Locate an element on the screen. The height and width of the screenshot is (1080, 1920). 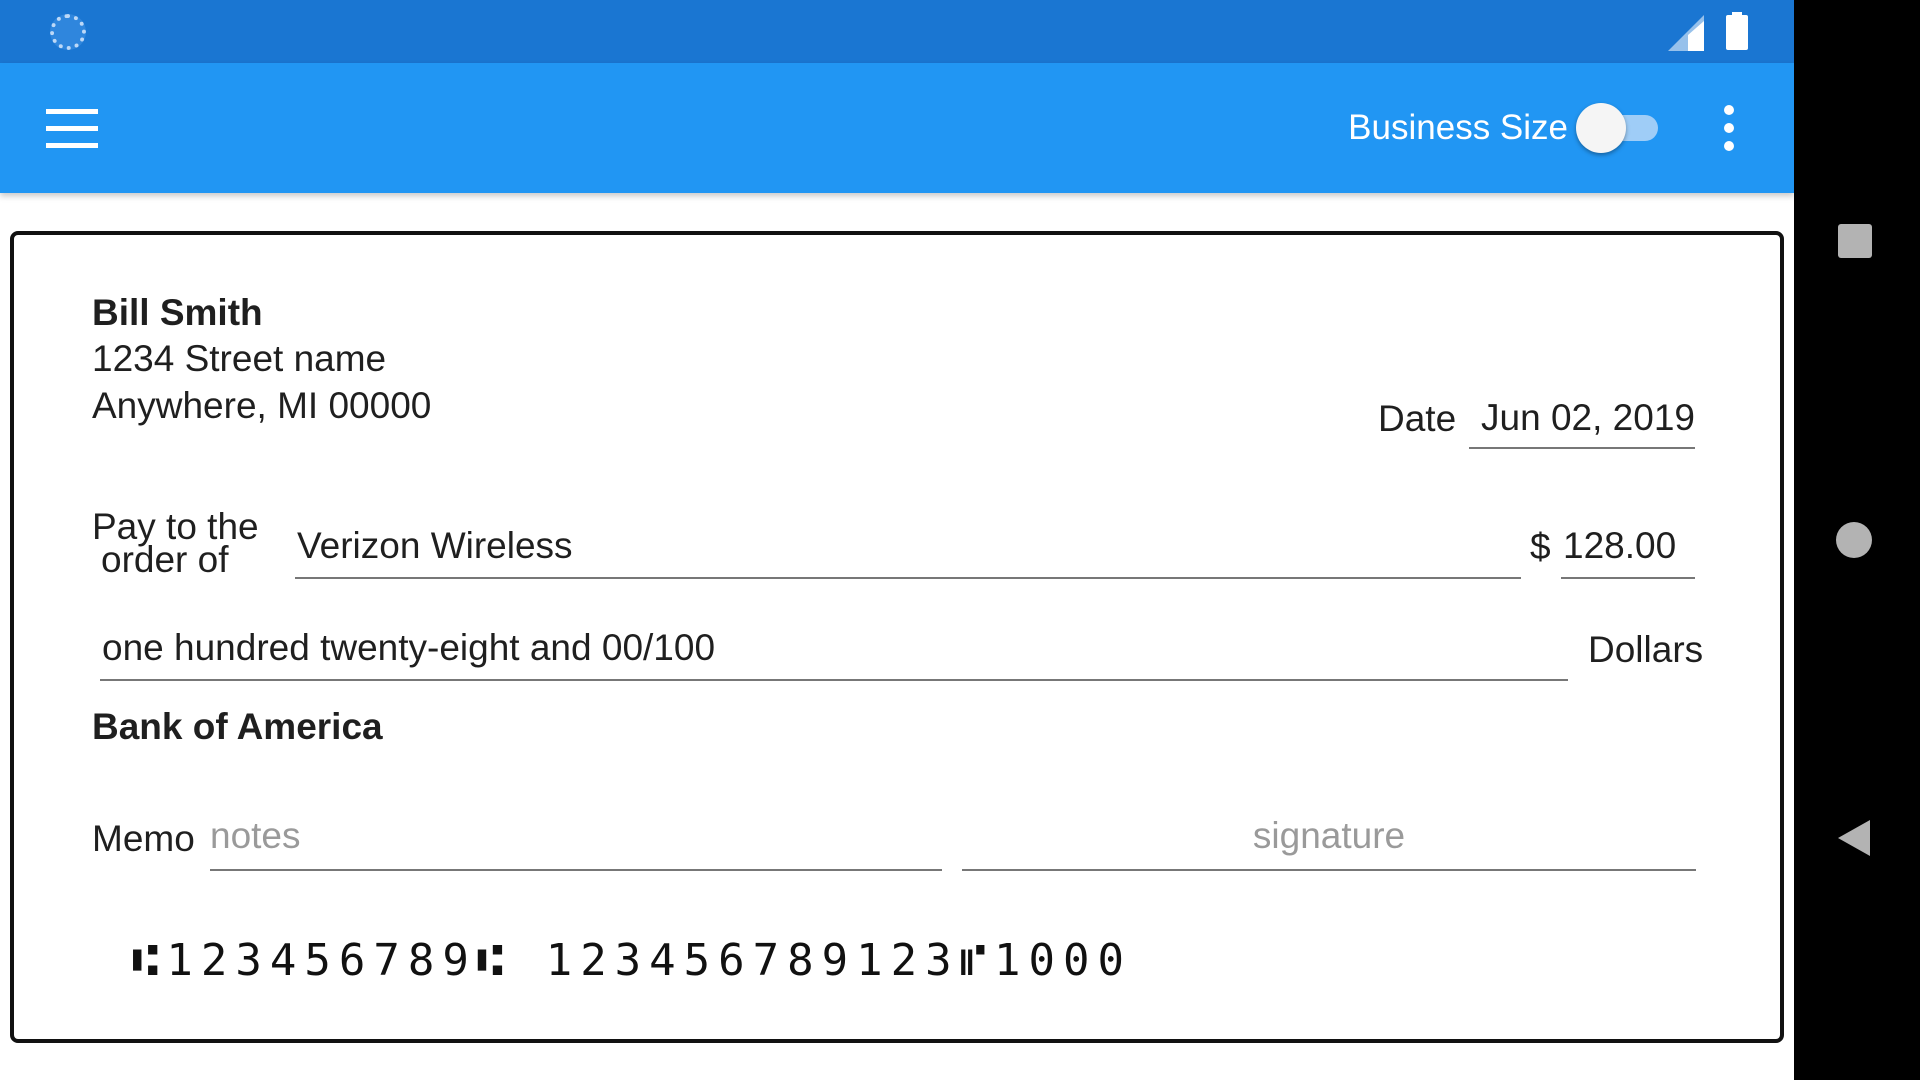
menu-line-top is located at coordinates (72, 111).